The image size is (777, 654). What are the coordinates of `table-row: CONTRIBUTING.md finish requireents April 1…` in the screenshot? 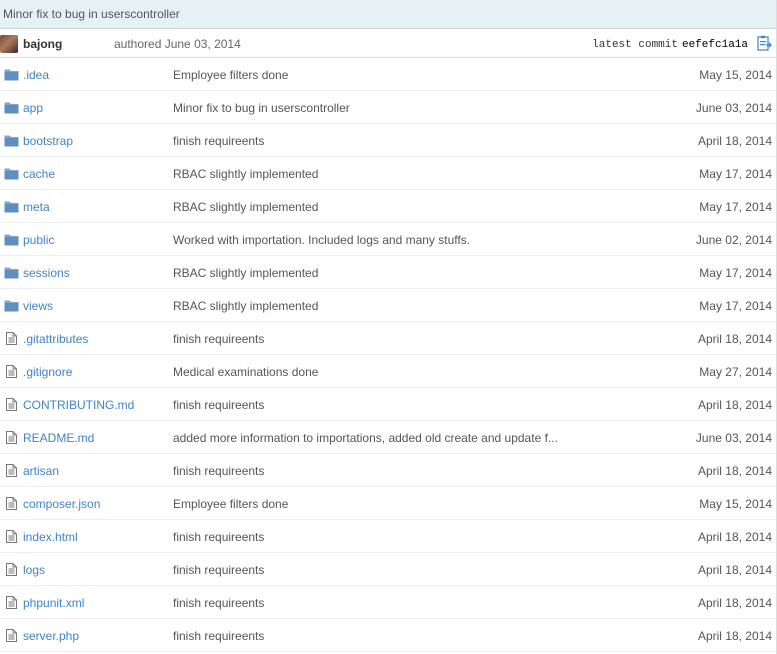 It's located at (388, 404).